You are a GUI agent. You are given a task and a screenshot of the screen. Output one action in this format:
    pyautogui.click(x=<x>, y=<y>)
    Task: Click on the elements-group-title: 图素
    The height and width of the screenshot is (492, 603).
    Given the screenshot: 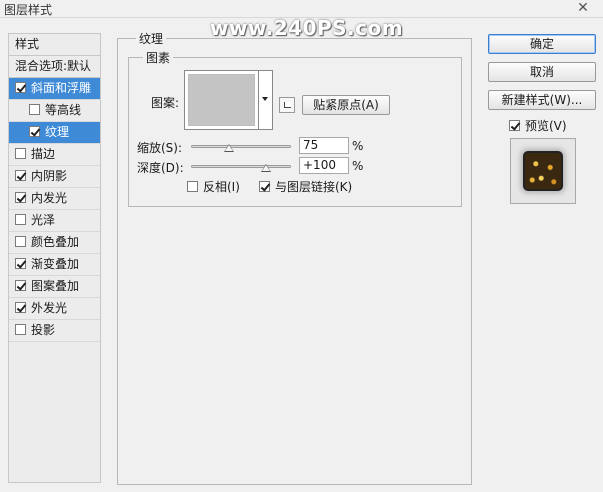 What is the action you would take?
    pyautogui.click(x=158, y=57)
    